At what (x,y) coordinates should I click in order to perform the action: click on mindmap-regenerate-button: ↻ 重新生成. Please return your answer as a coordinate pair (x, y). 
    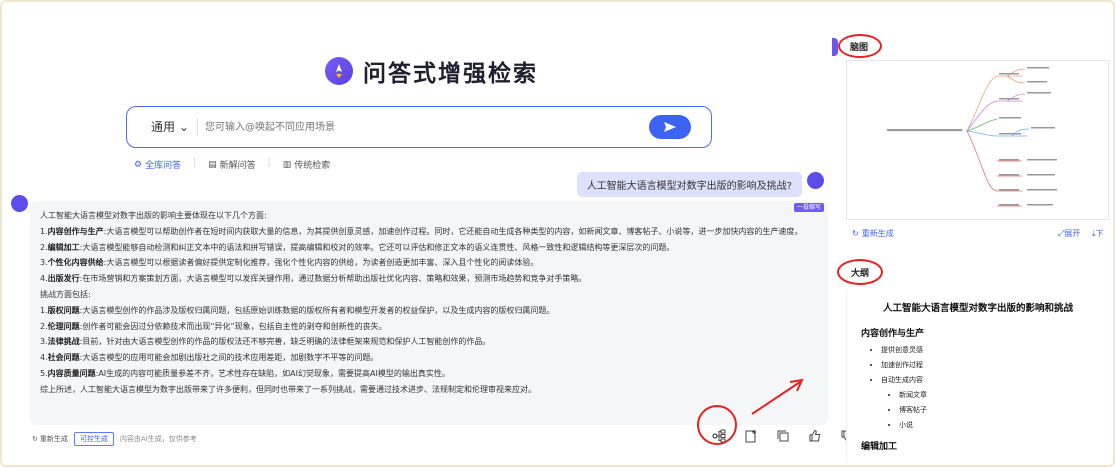
    Looking at the image, I should click on (873, 233).